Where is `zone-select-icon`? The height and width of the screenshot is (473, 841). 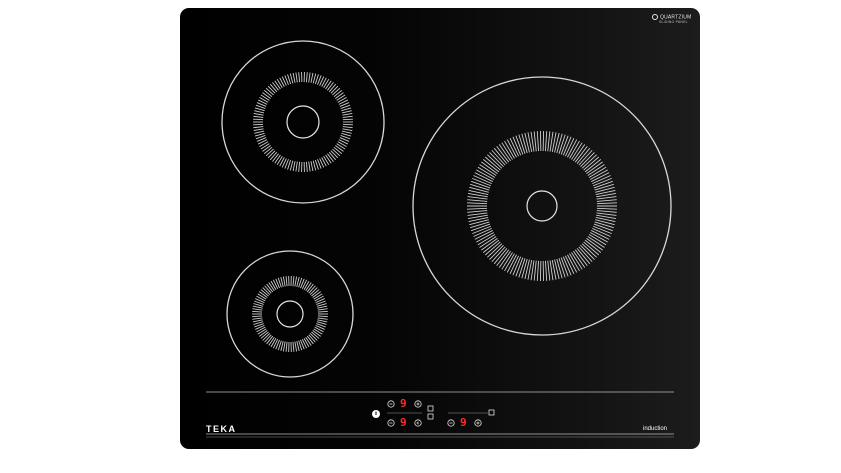
zone-select-icon is located at coordinates (491, 412).